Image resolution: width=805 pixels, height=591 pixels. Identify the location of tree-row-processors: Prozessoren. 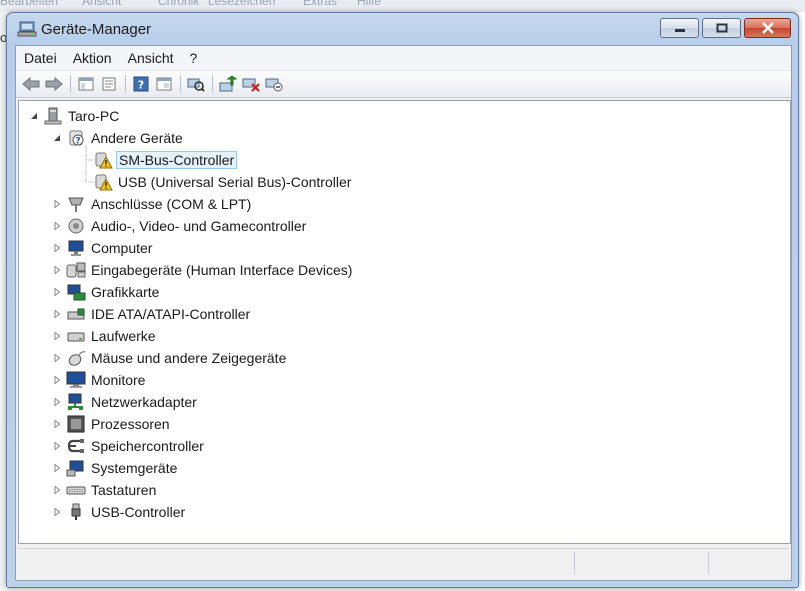
(112, 424).